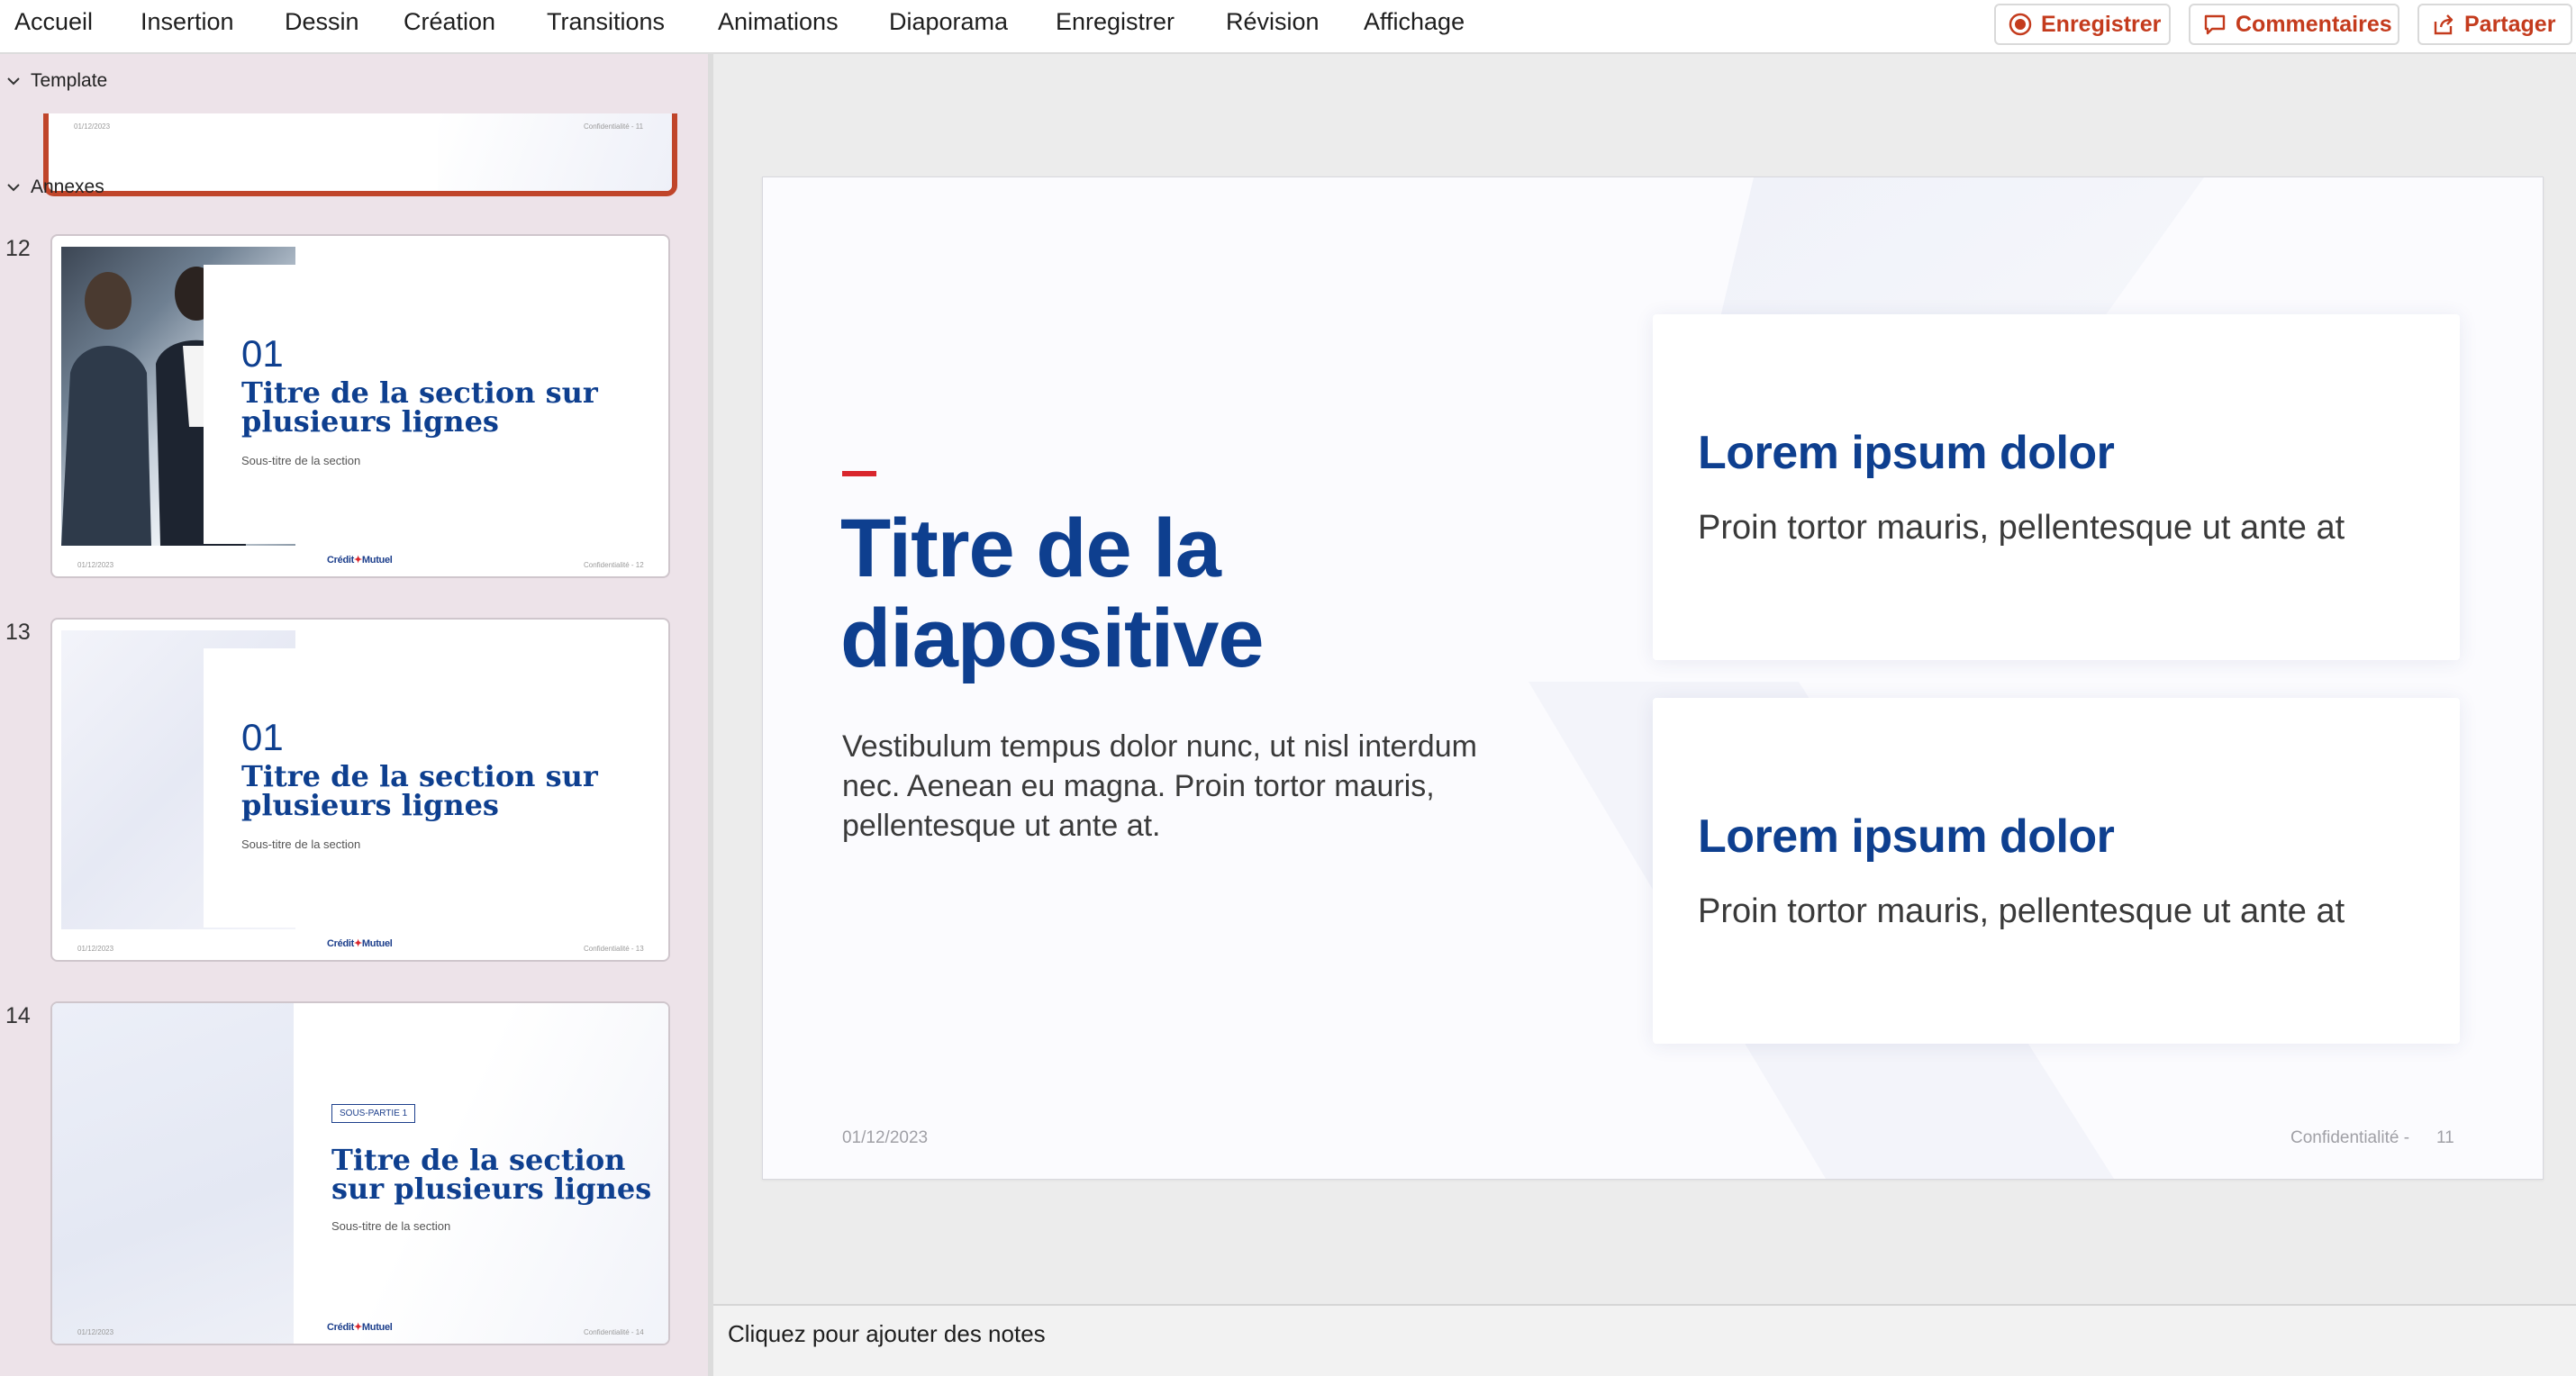  I want to click on tab-diaporama: Diaporama, so click(948, 22).